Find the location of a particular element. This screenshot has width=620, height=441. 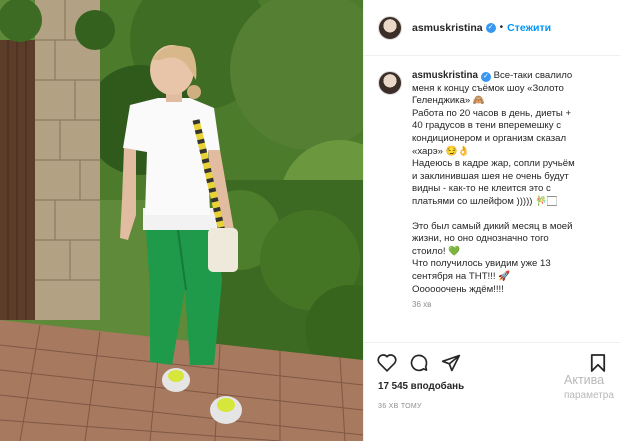

watermark-line-2: параметра is located at coordinates (589, 395).